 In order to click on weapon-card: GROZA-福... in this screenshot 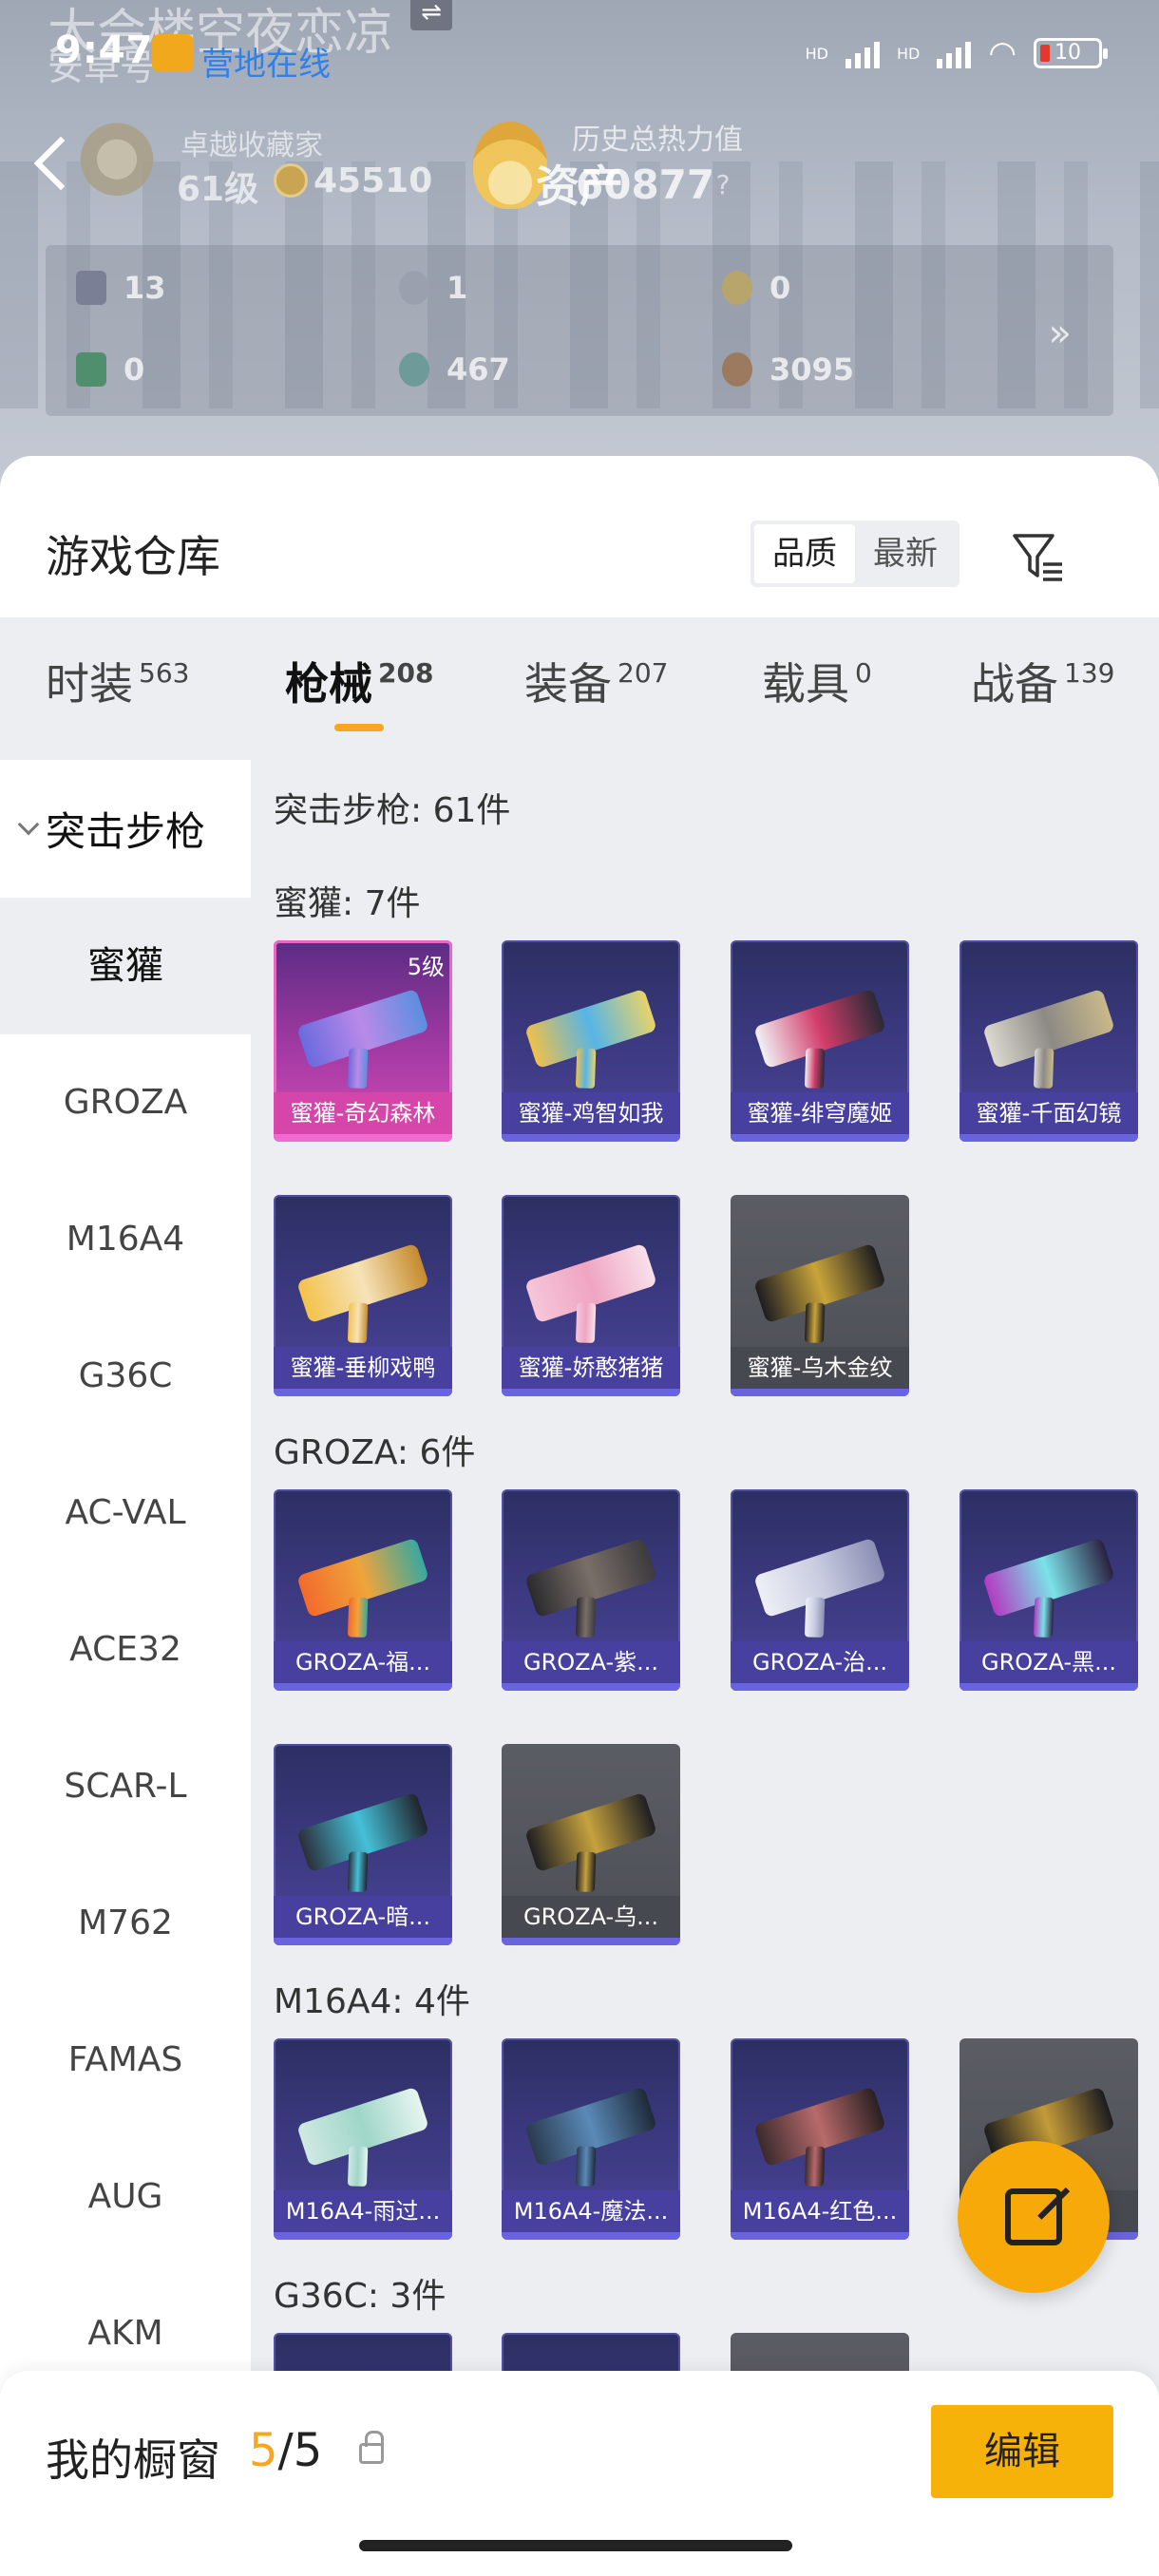, I will do `click(363, 1590)`.